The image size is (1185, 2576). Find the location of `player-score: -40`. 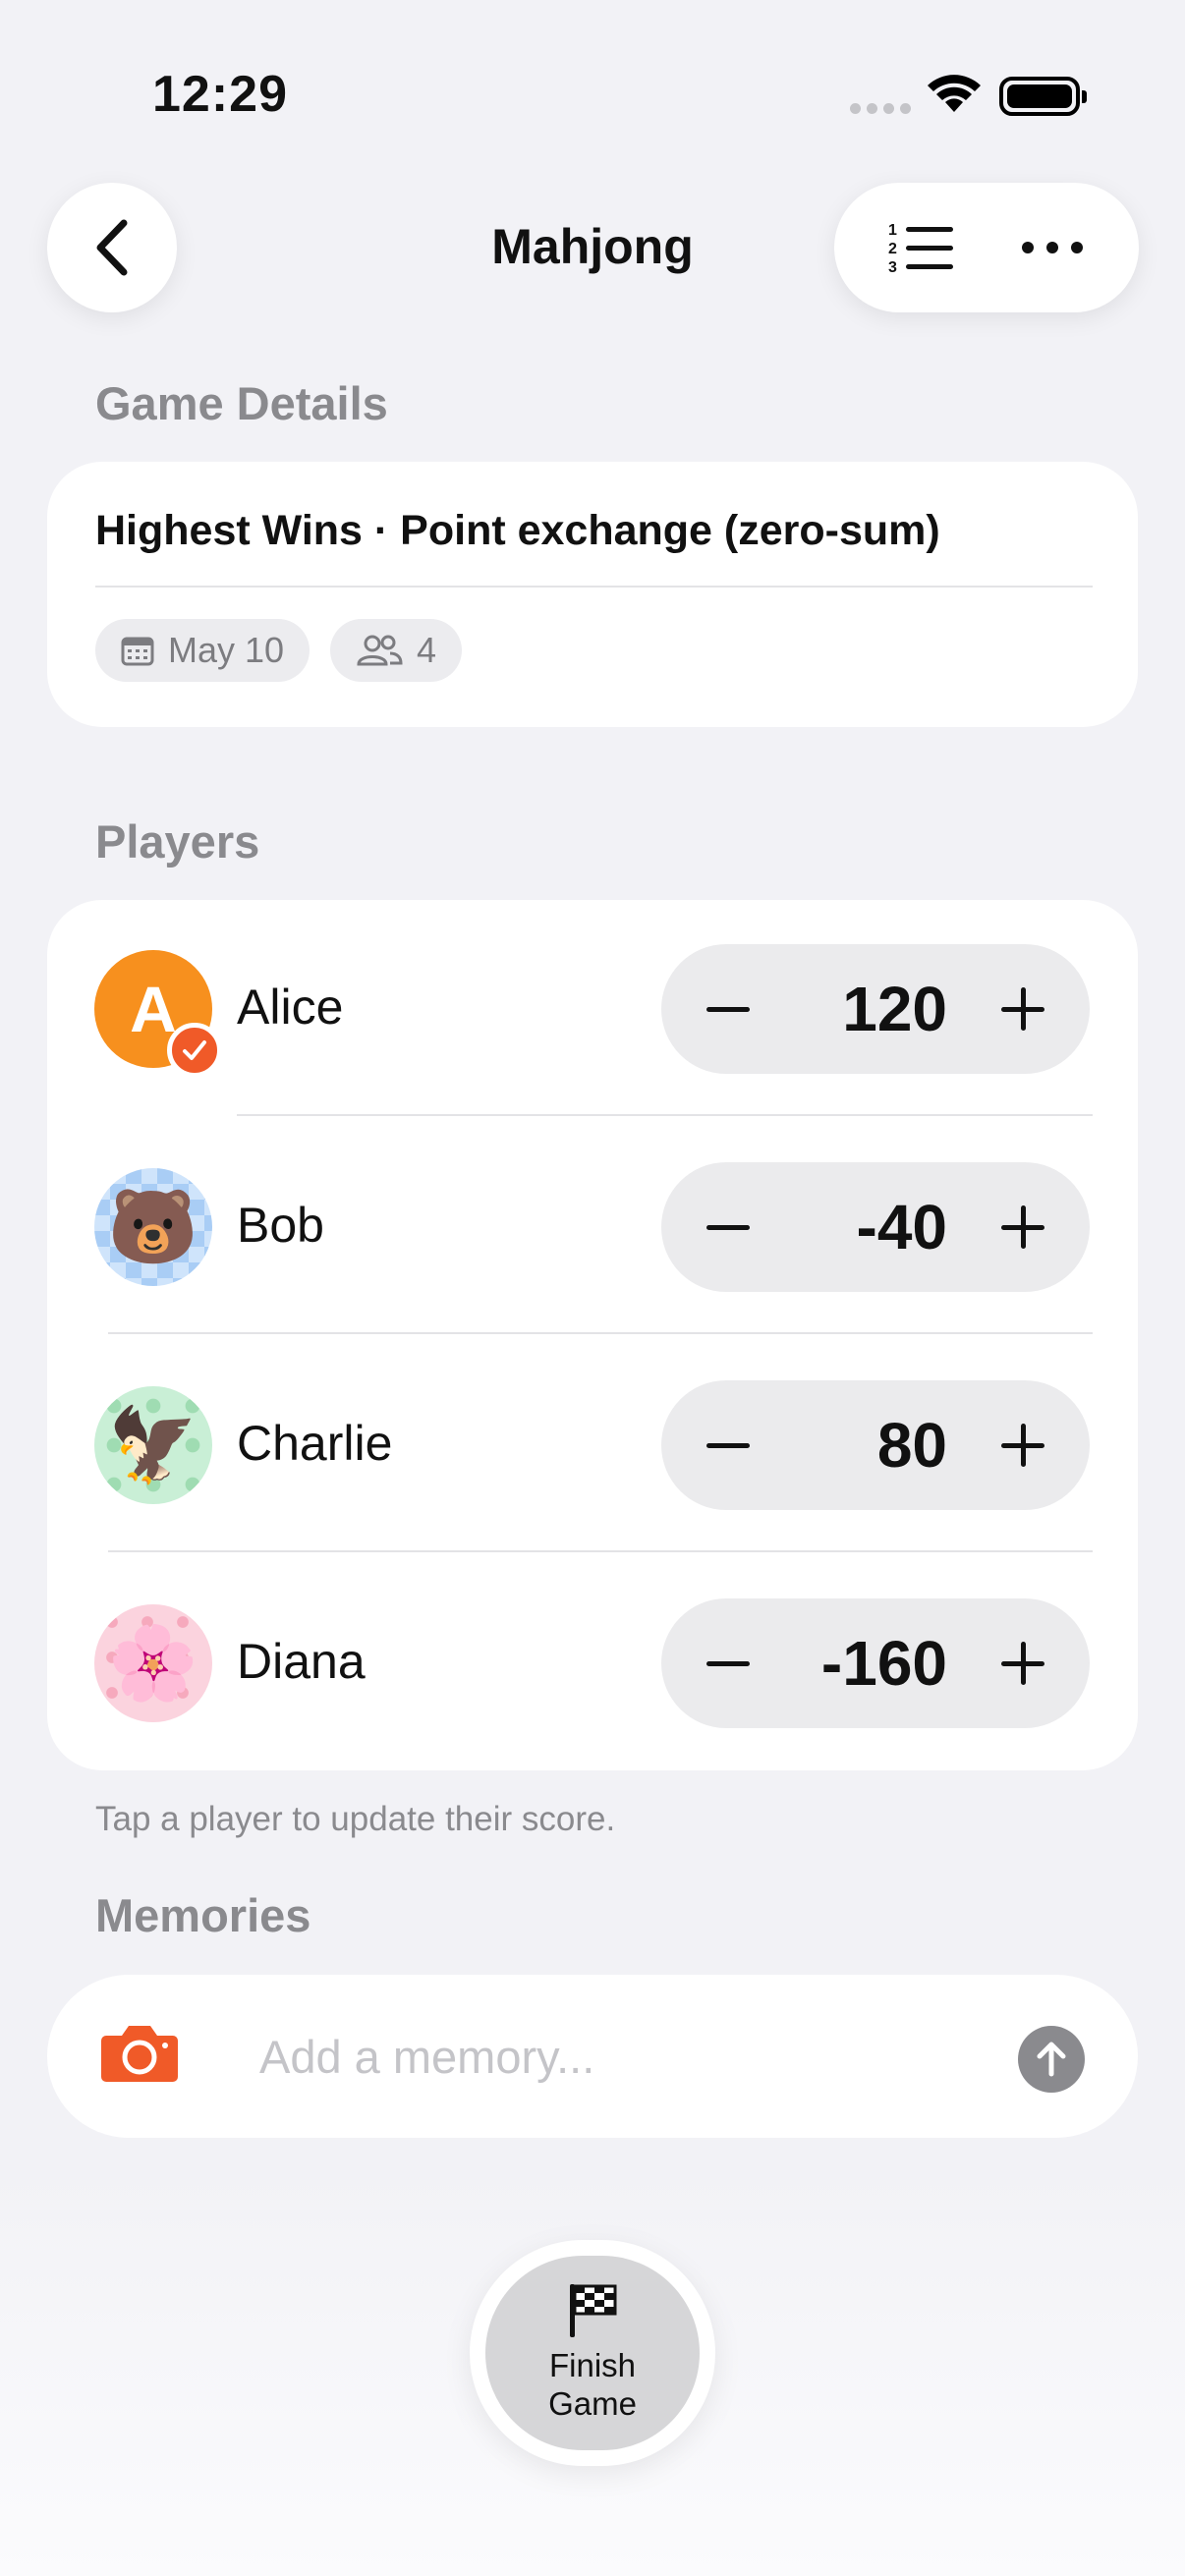

player-score: -40 is located at coordinates (902, 1227).